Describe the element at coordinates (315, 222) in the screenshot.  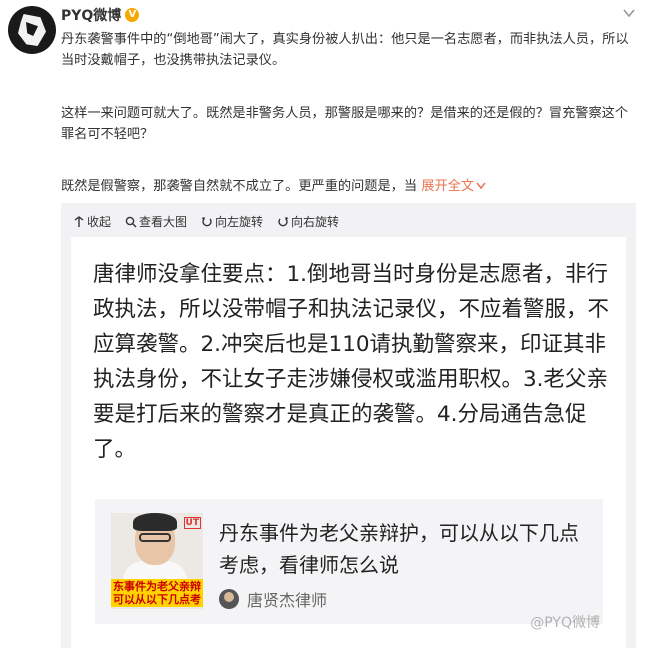
I see `rotate-right-label: 向右旋转` at that location.